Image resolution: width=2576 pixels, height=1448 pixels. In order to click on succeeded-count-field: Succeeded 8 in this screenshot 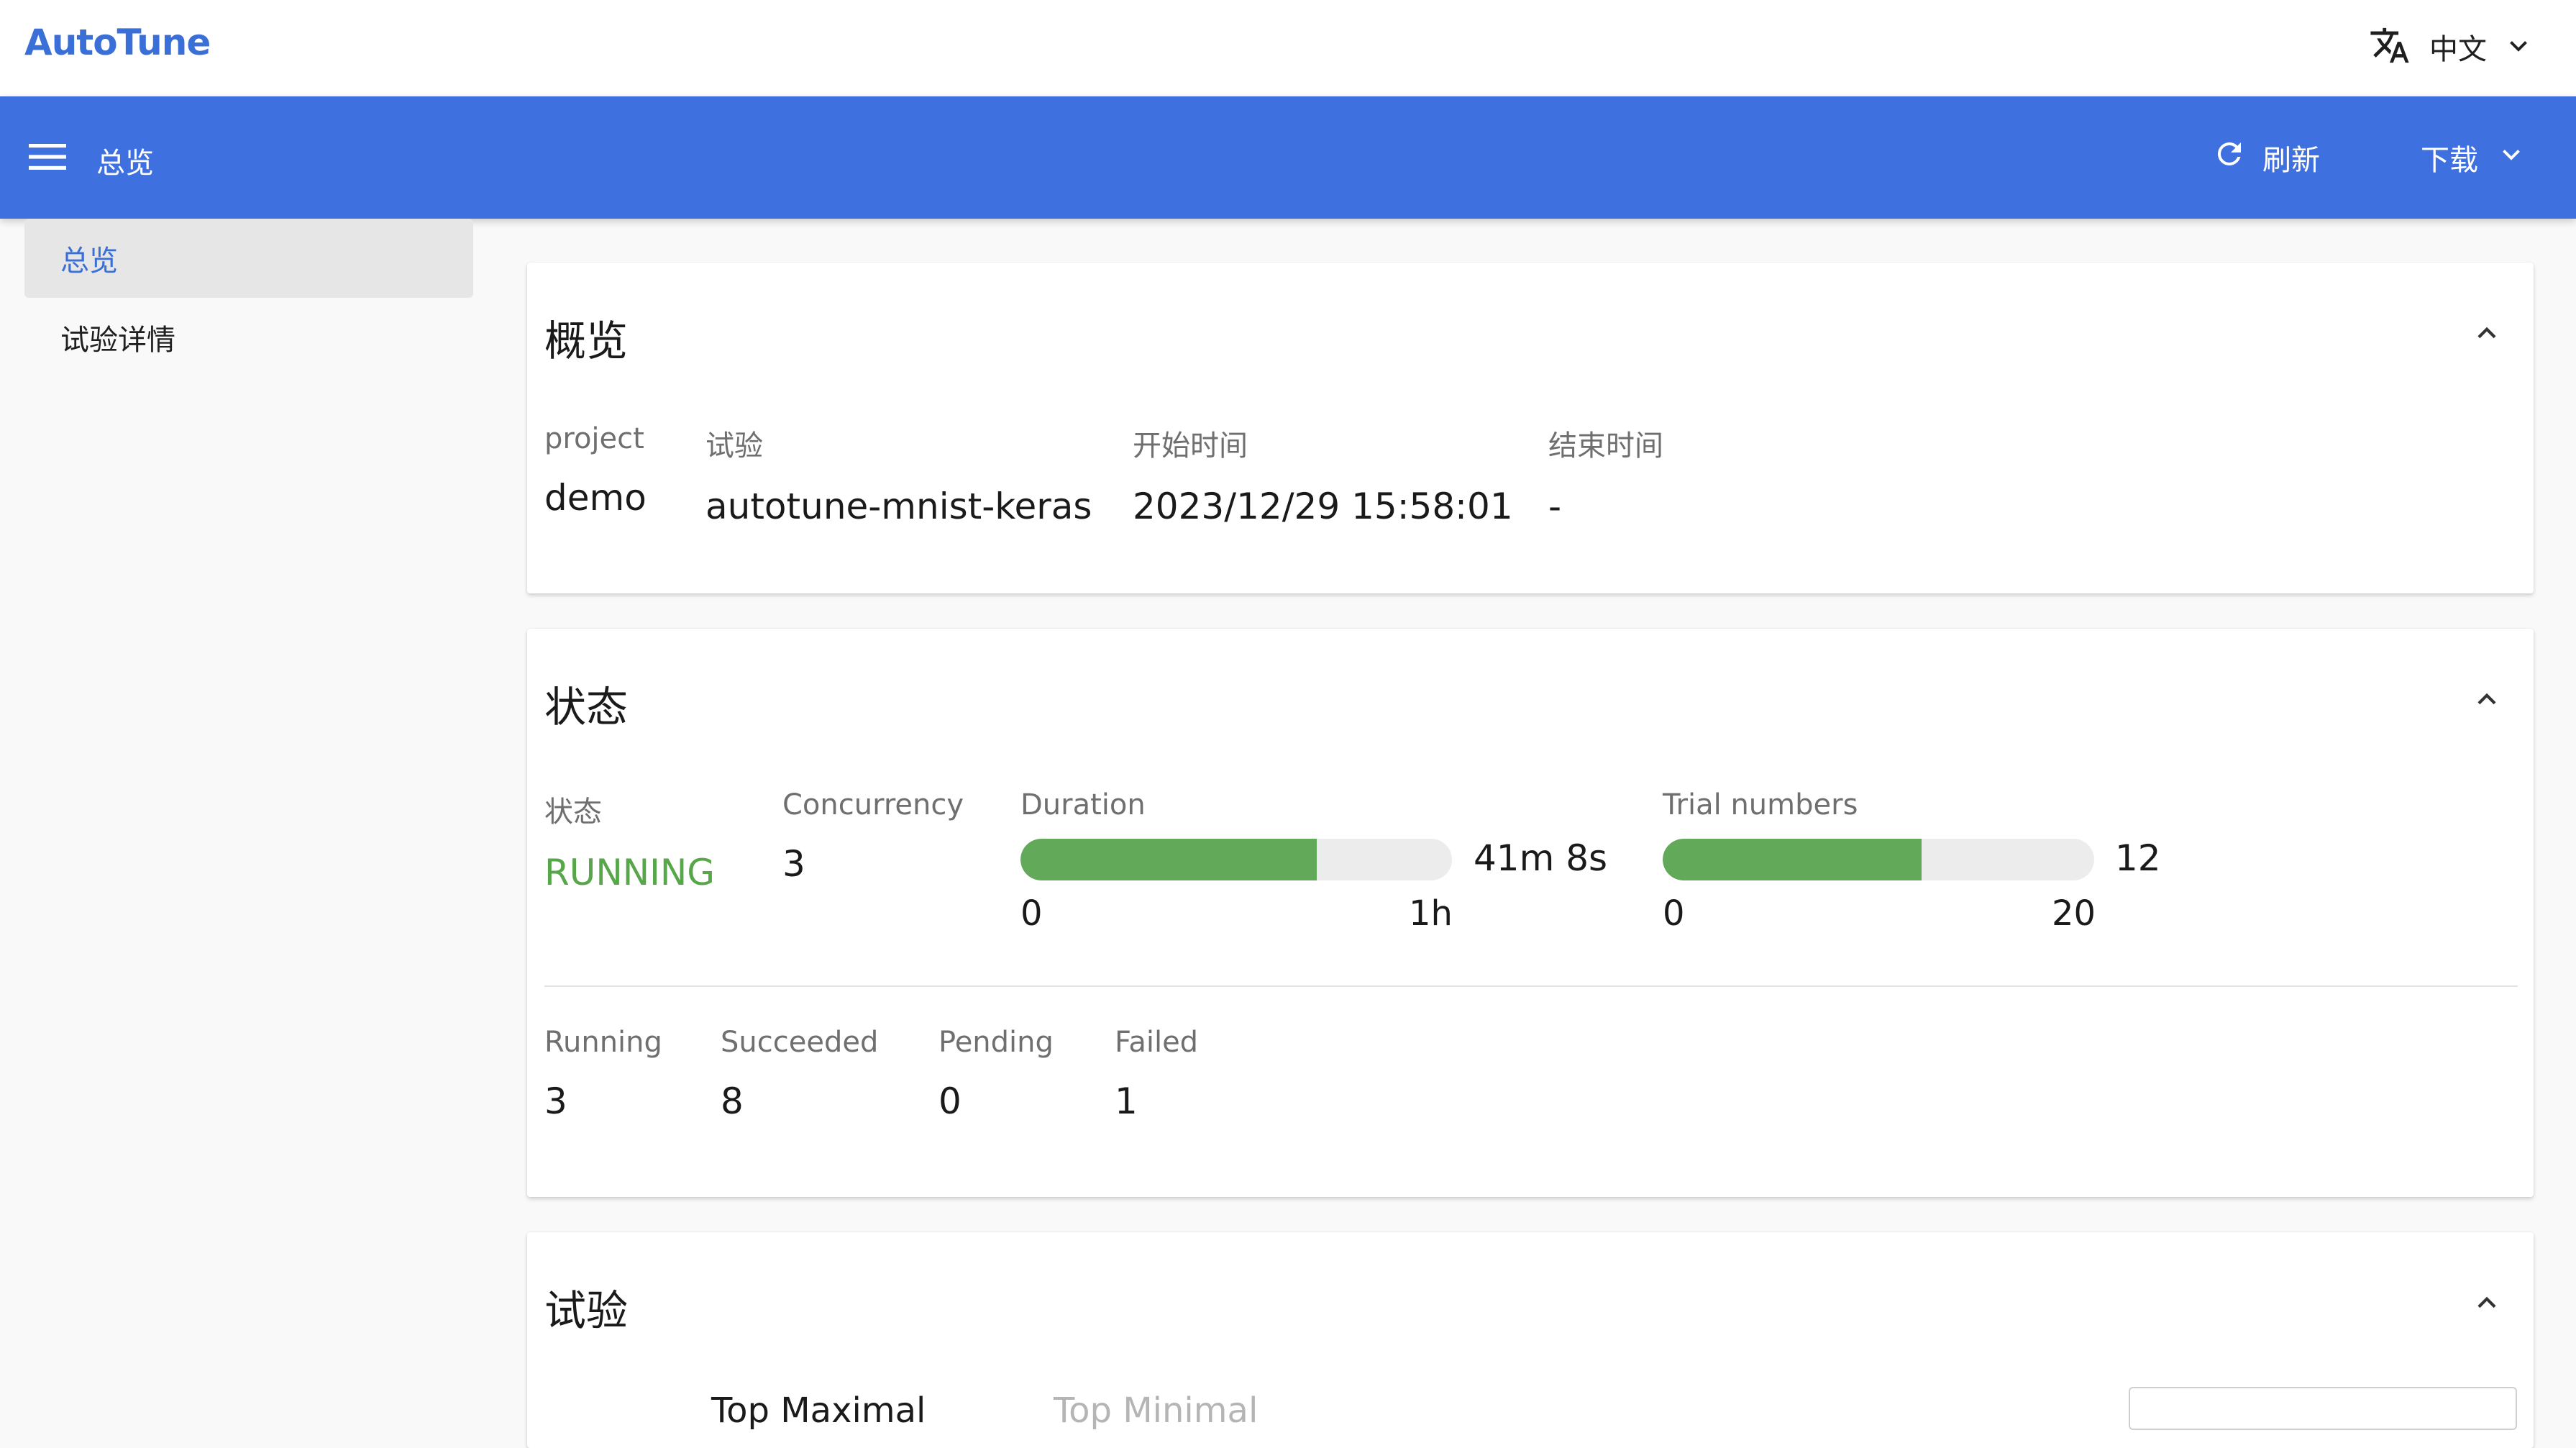, I will do `click(799, 1074)`.